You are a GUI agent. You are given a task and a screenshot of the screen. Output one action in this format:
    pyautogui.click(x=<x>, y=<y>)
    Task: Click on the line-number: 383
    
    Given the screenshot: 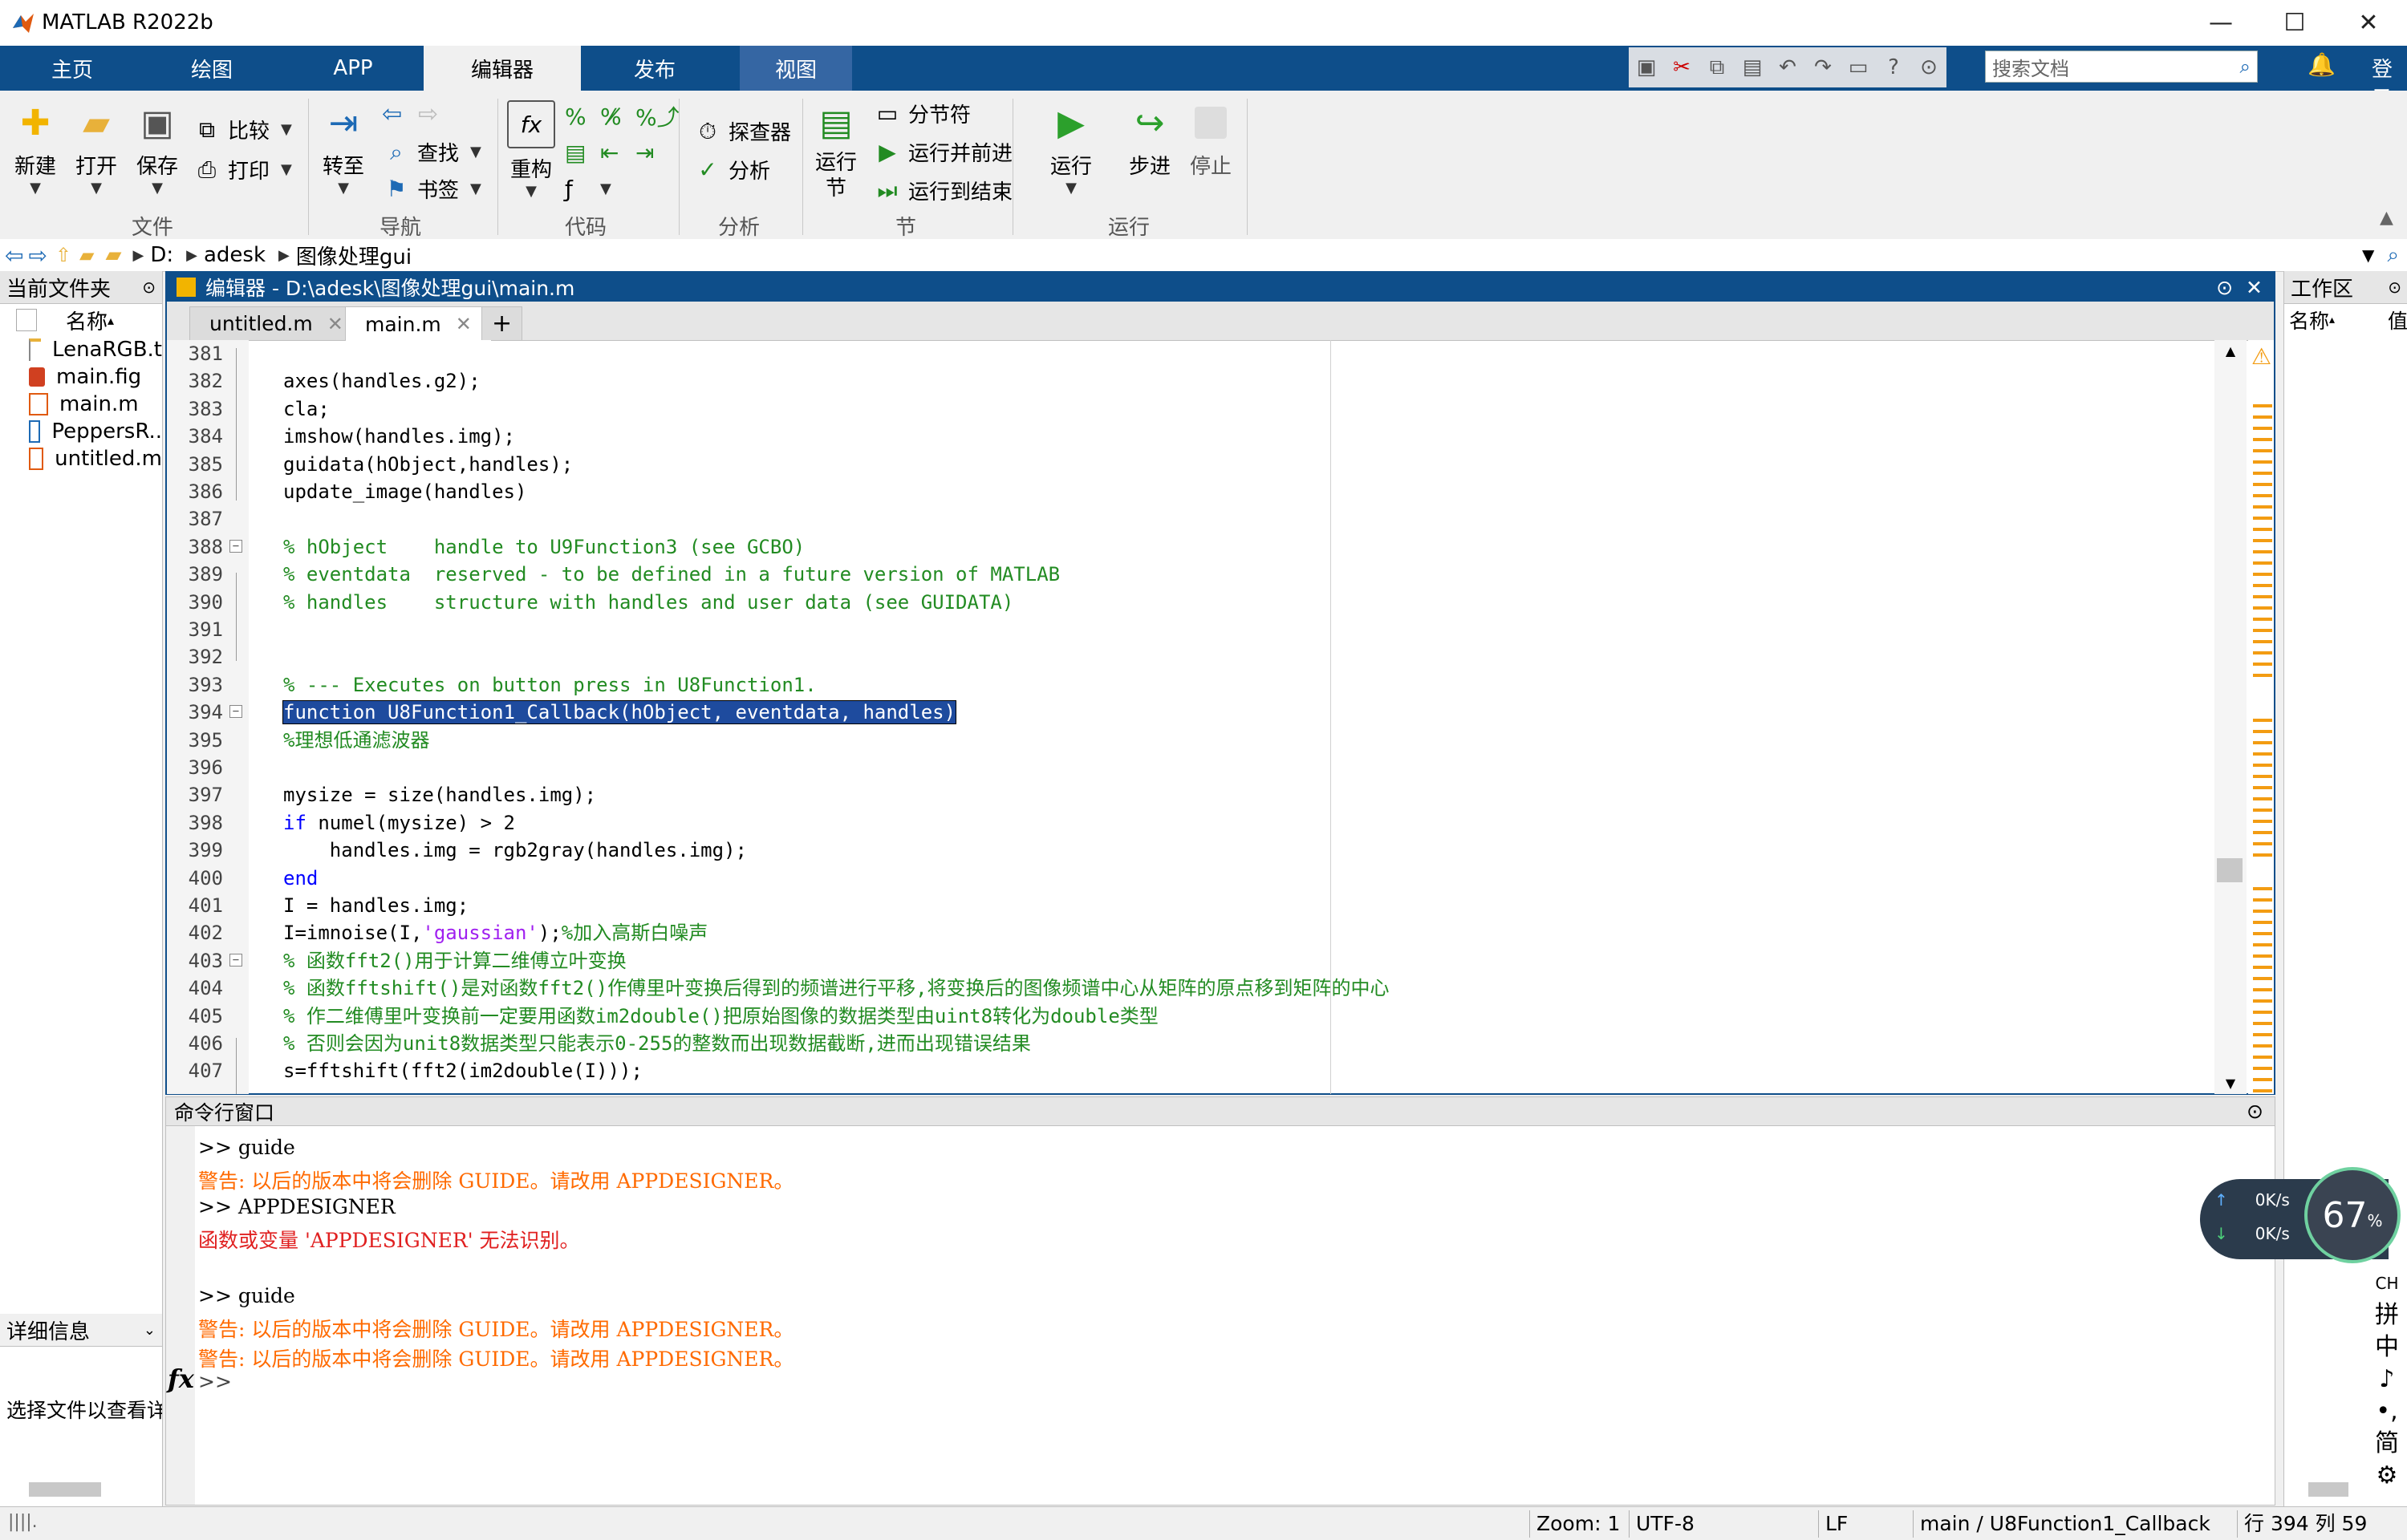 What is the action you would take?
    pyautogui.click(x=195, y=409)
    